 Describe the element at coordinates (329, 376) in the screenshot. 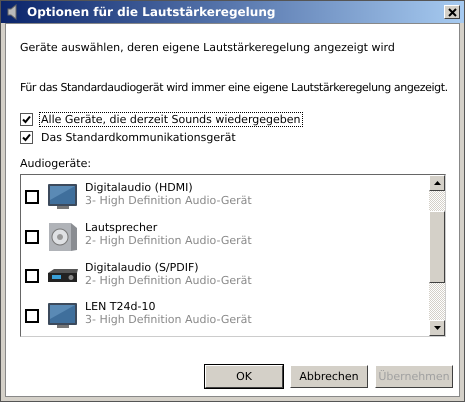

I see `dialog-button: Abbrechen` at that location.